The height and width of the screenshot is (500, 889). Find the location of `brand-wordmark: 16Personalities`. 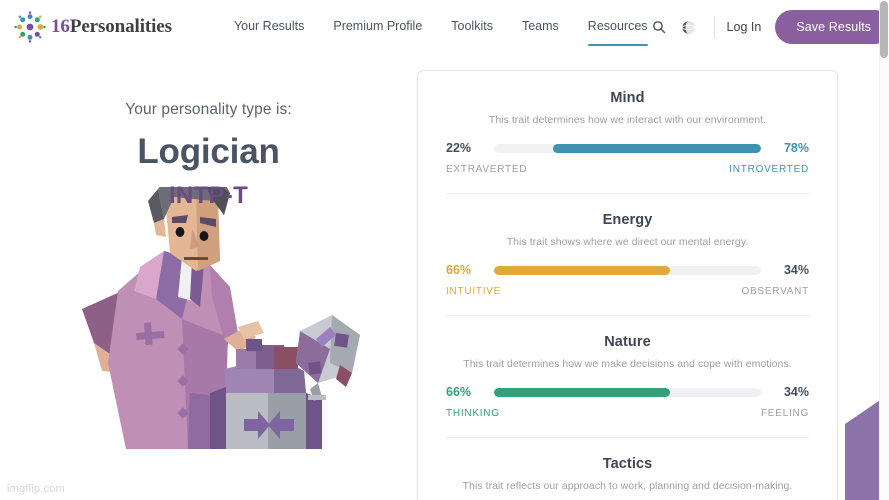

brand-wordmark: 16Personalities is located at coordinates (111, 27).